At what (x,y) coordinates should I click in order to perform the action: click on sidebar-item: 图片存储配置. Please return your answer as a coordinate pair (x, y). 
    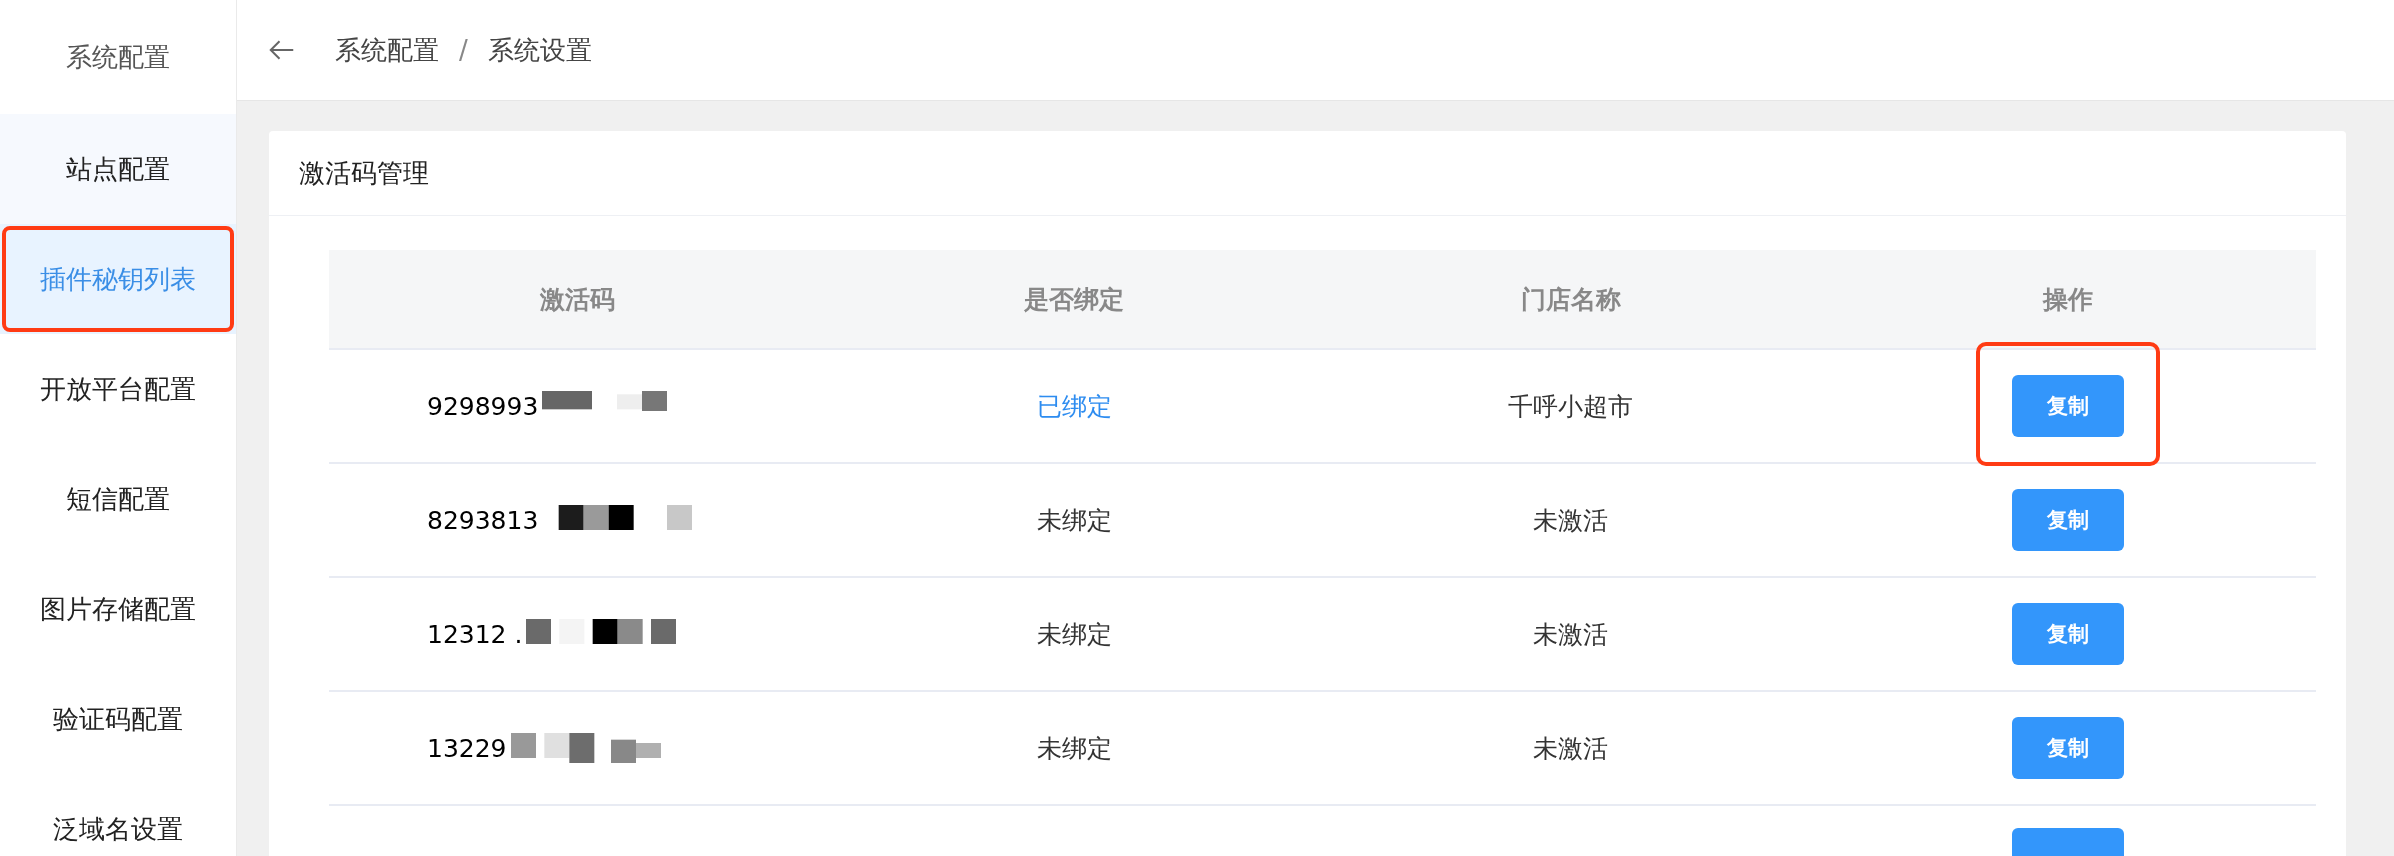
    Looking at the image, I should click on (118, 609).